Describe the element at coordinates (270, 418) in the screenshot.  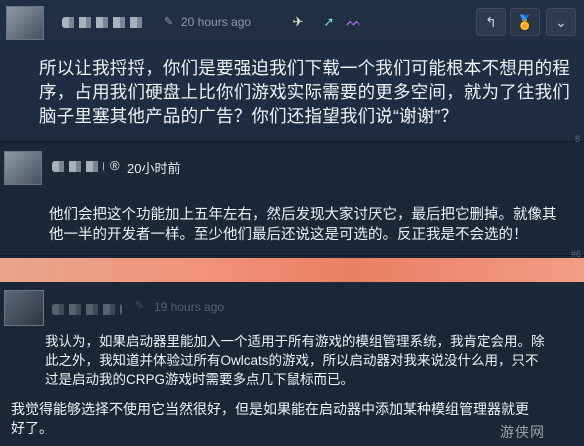
I see `reply-body: 我觉得能够选择不使用它当然很好，但是如果能在启动器中添加某种模组管理器就更好了。` at that location.